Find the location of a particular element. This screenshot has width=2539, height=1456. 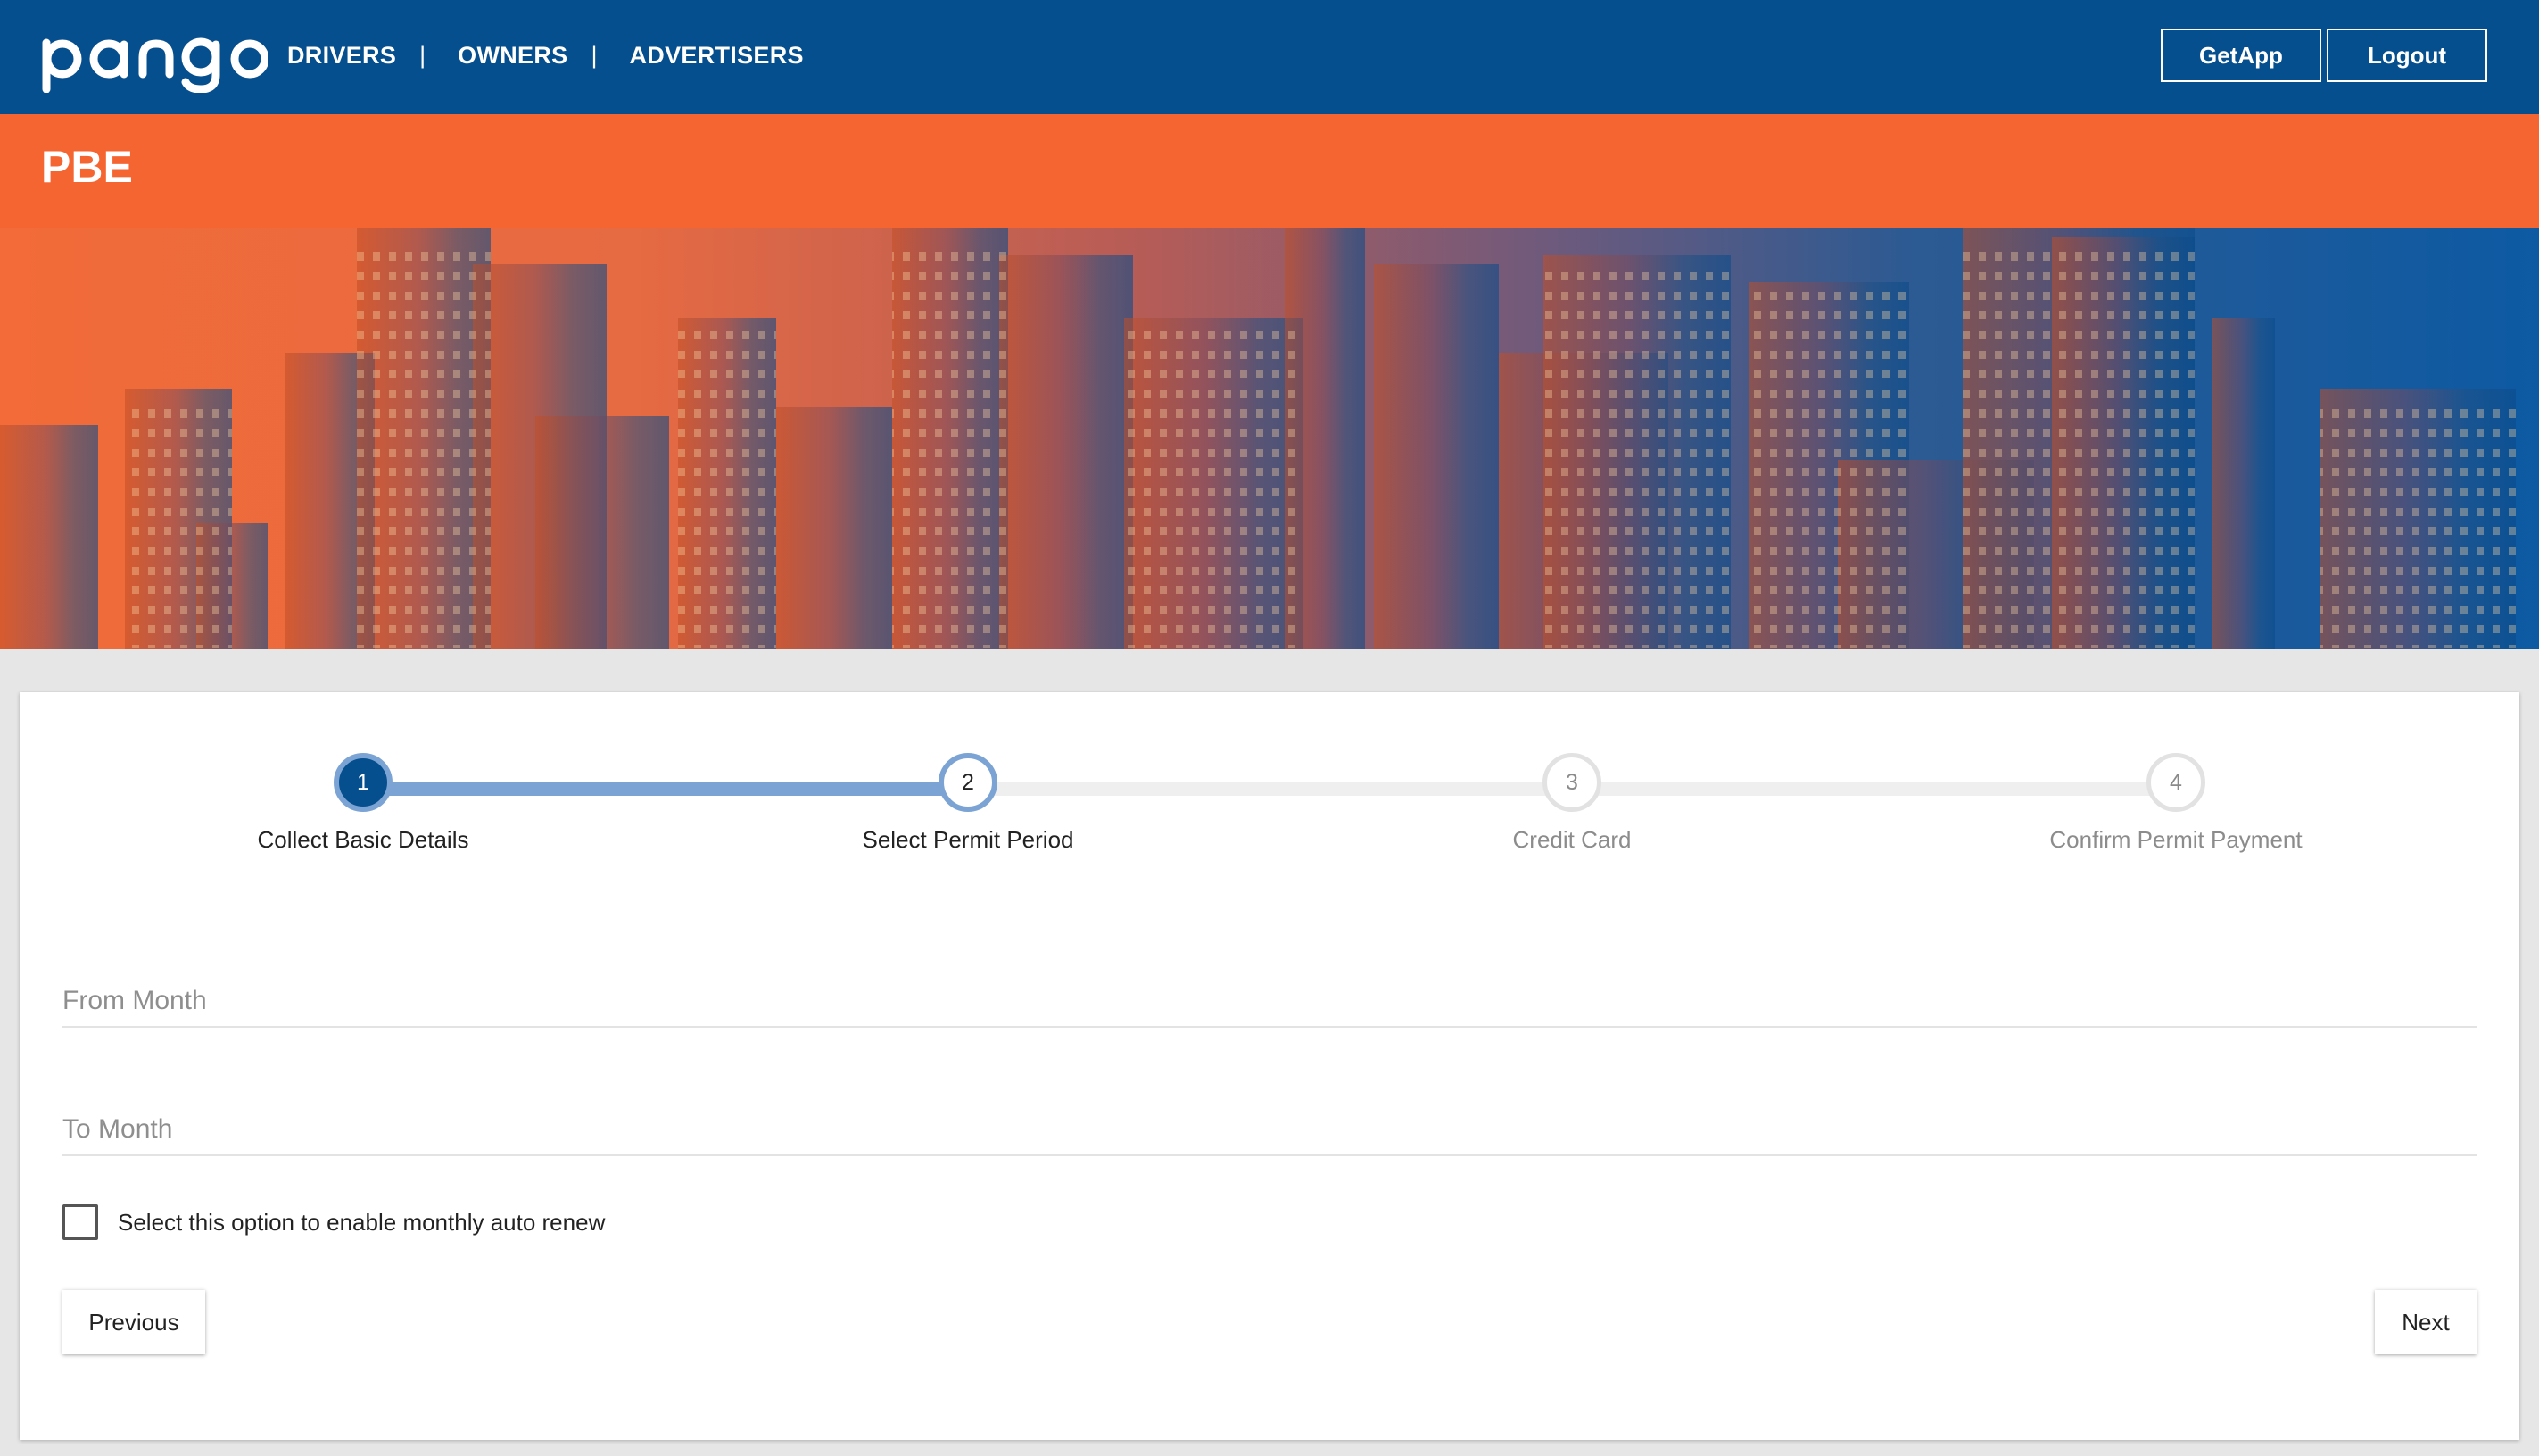

page-title-bar: PBE is located at coordinates (1269, 171).